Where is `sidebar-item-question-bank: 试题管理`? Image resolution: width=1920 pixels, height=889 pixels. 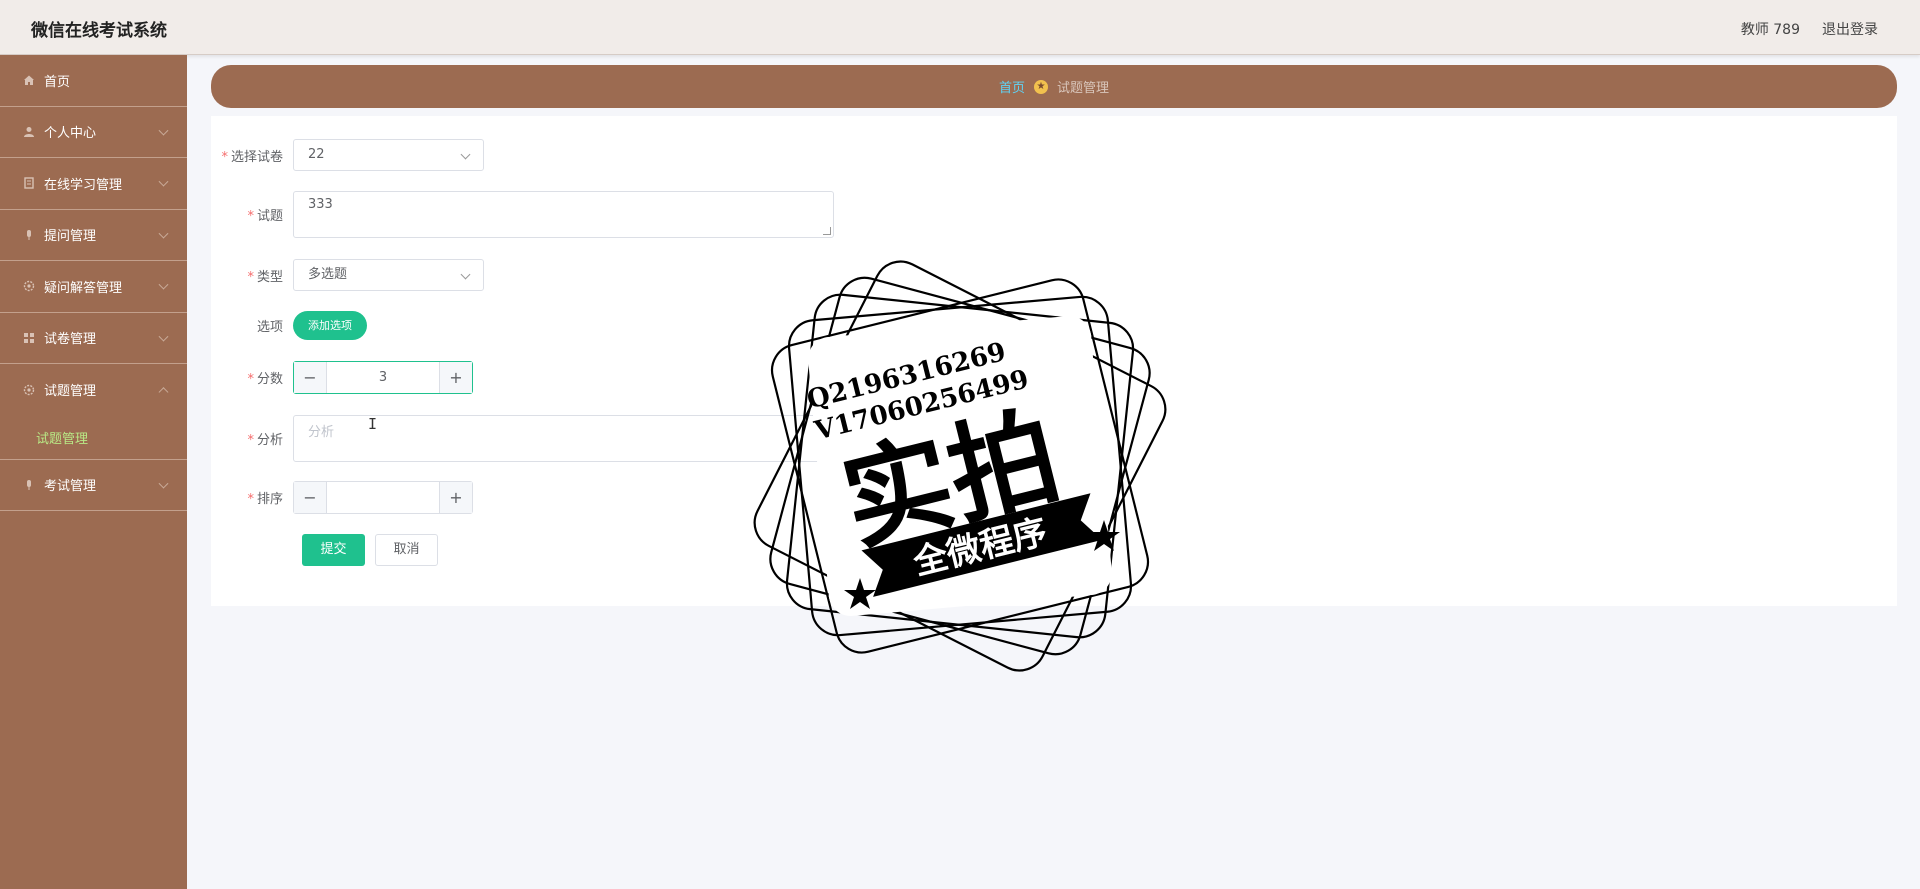
sidebar-item-question-bank: 试题管理 is located at coordinates (93, 390).